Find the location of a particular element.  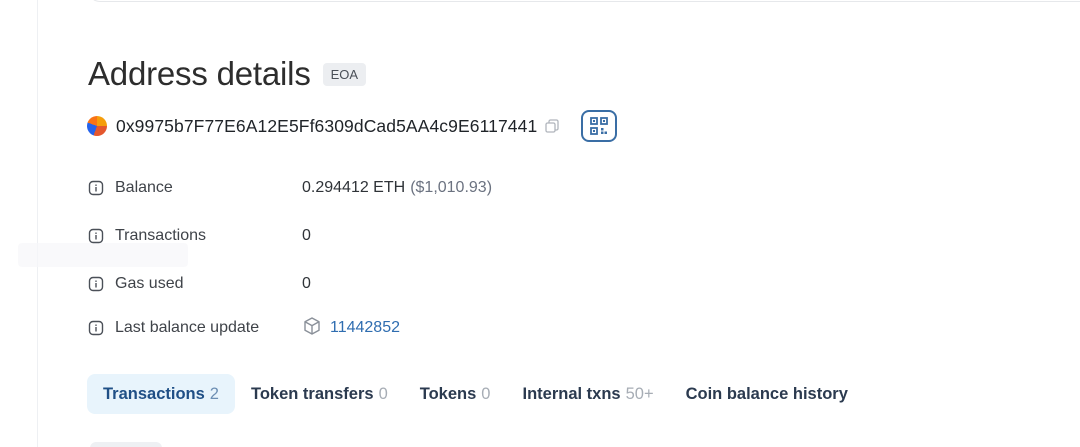

page-title: Address details is located at coordinates (199, 73).